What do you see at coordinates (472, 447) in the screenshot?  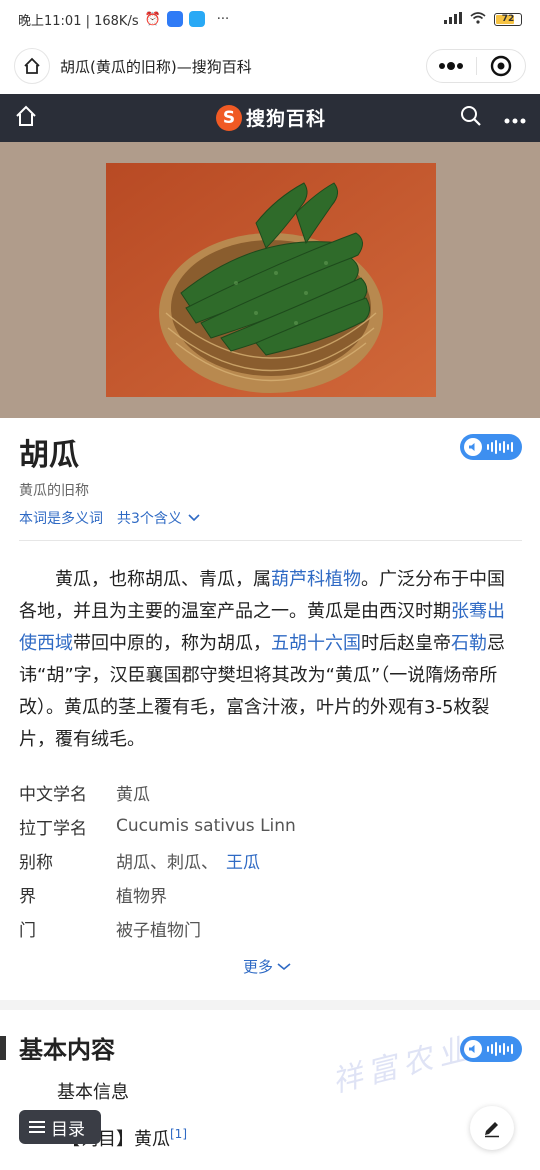 I see `speaker-icon` at bounding box center [472, 447].